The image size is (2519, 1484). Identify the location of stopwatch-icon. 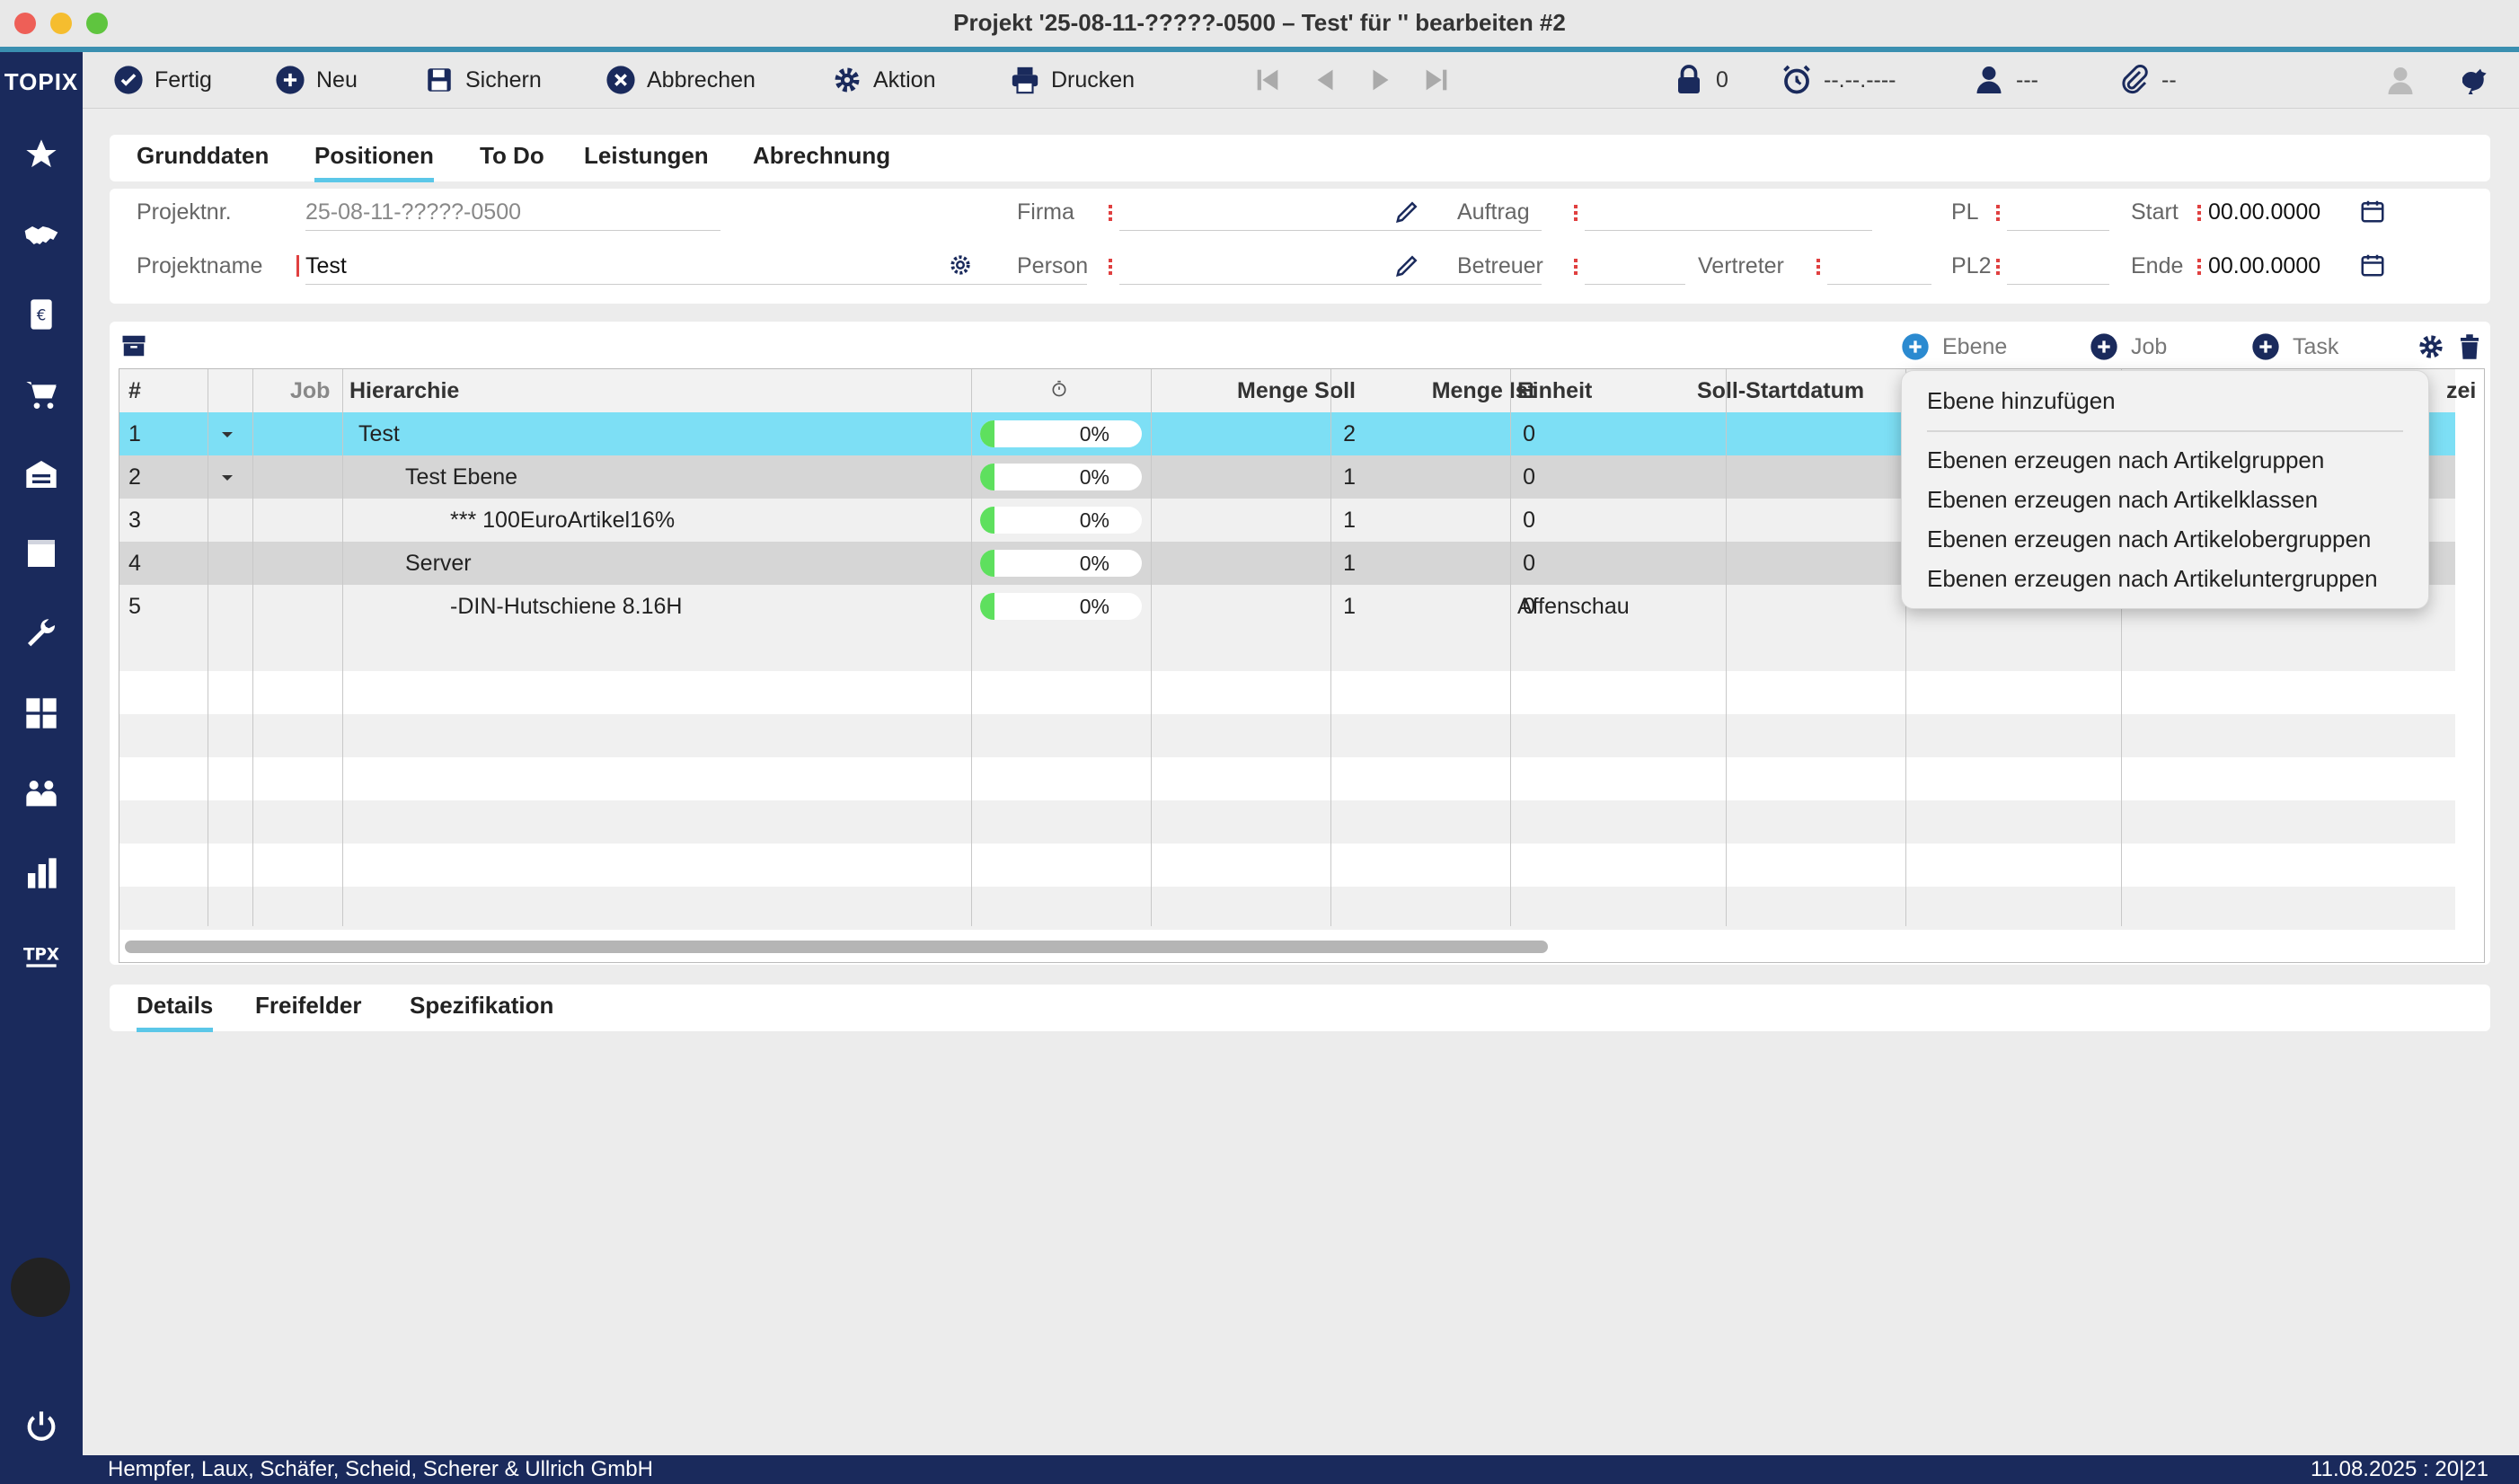
(1059, 389).